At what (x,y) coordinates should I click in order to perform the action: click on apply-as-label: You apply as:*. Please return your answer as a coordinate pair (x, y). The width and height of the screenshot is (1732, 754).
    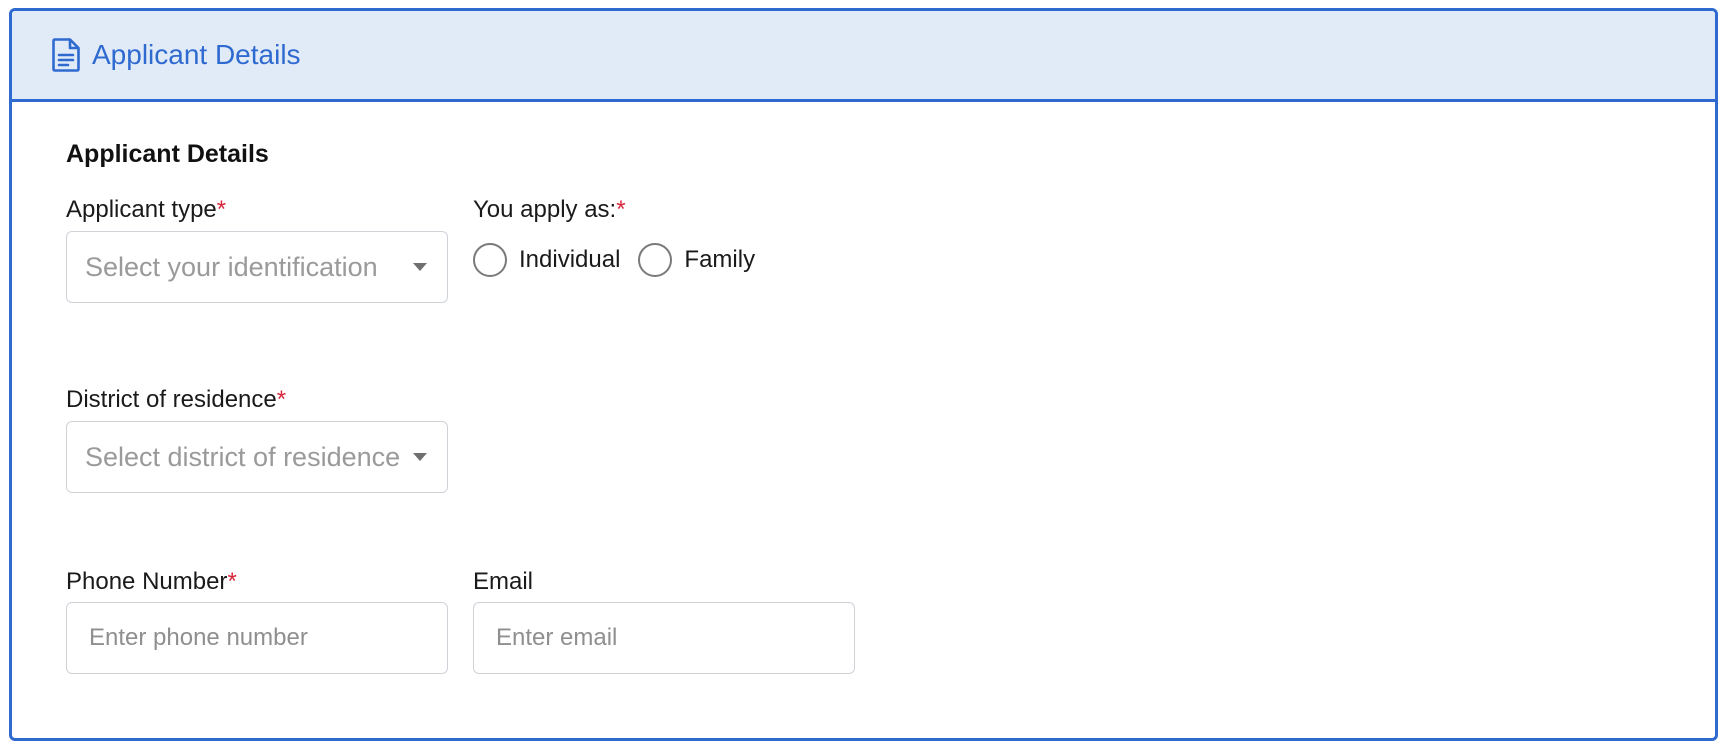
    Looking at the image, I should click on (549, 210).